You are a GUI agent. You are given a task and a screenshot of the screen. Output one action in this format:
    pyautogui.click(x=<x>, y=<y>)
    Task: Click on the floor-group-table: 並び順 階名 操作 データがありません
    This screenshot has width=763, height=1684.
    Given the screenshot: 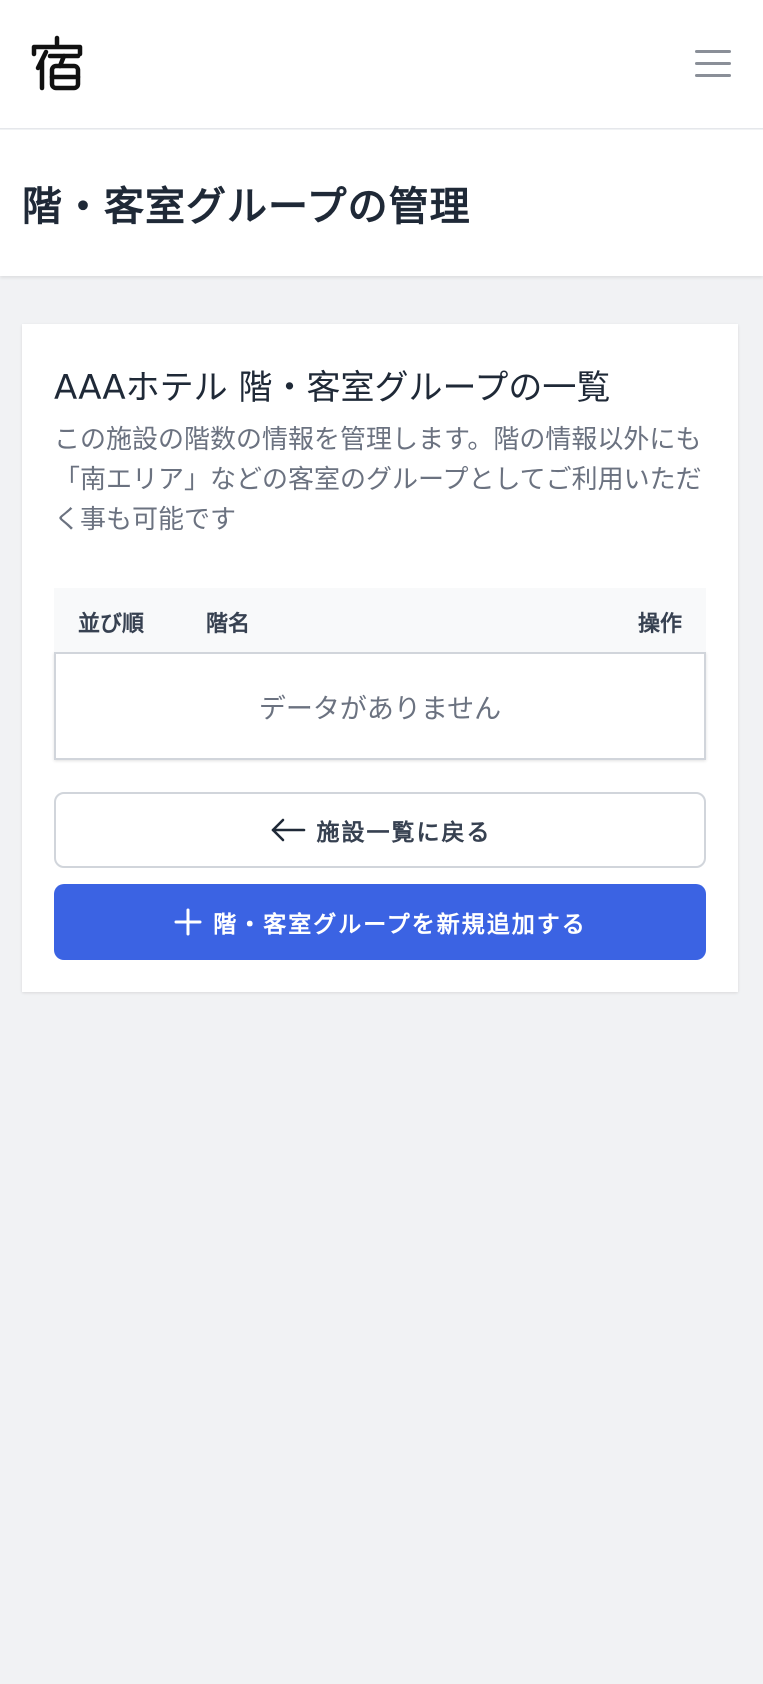 What is the action you would take?
    pyautogui.click(x=380, y=674)
    